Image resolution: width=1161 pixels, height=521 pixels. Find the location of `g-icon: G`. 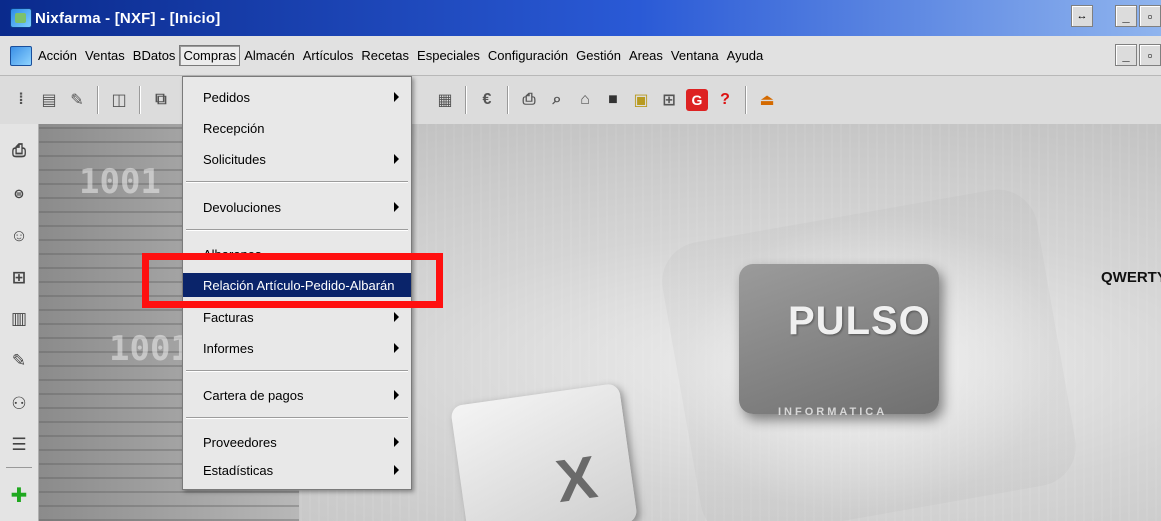

g-icon: G is located at coordinates (697, 100).